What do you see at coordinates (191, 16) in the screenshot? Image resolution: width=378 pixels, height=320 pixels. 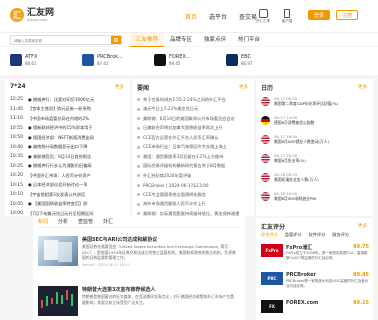 I see `nav-home: 首页` at bounding box center [191, 16].